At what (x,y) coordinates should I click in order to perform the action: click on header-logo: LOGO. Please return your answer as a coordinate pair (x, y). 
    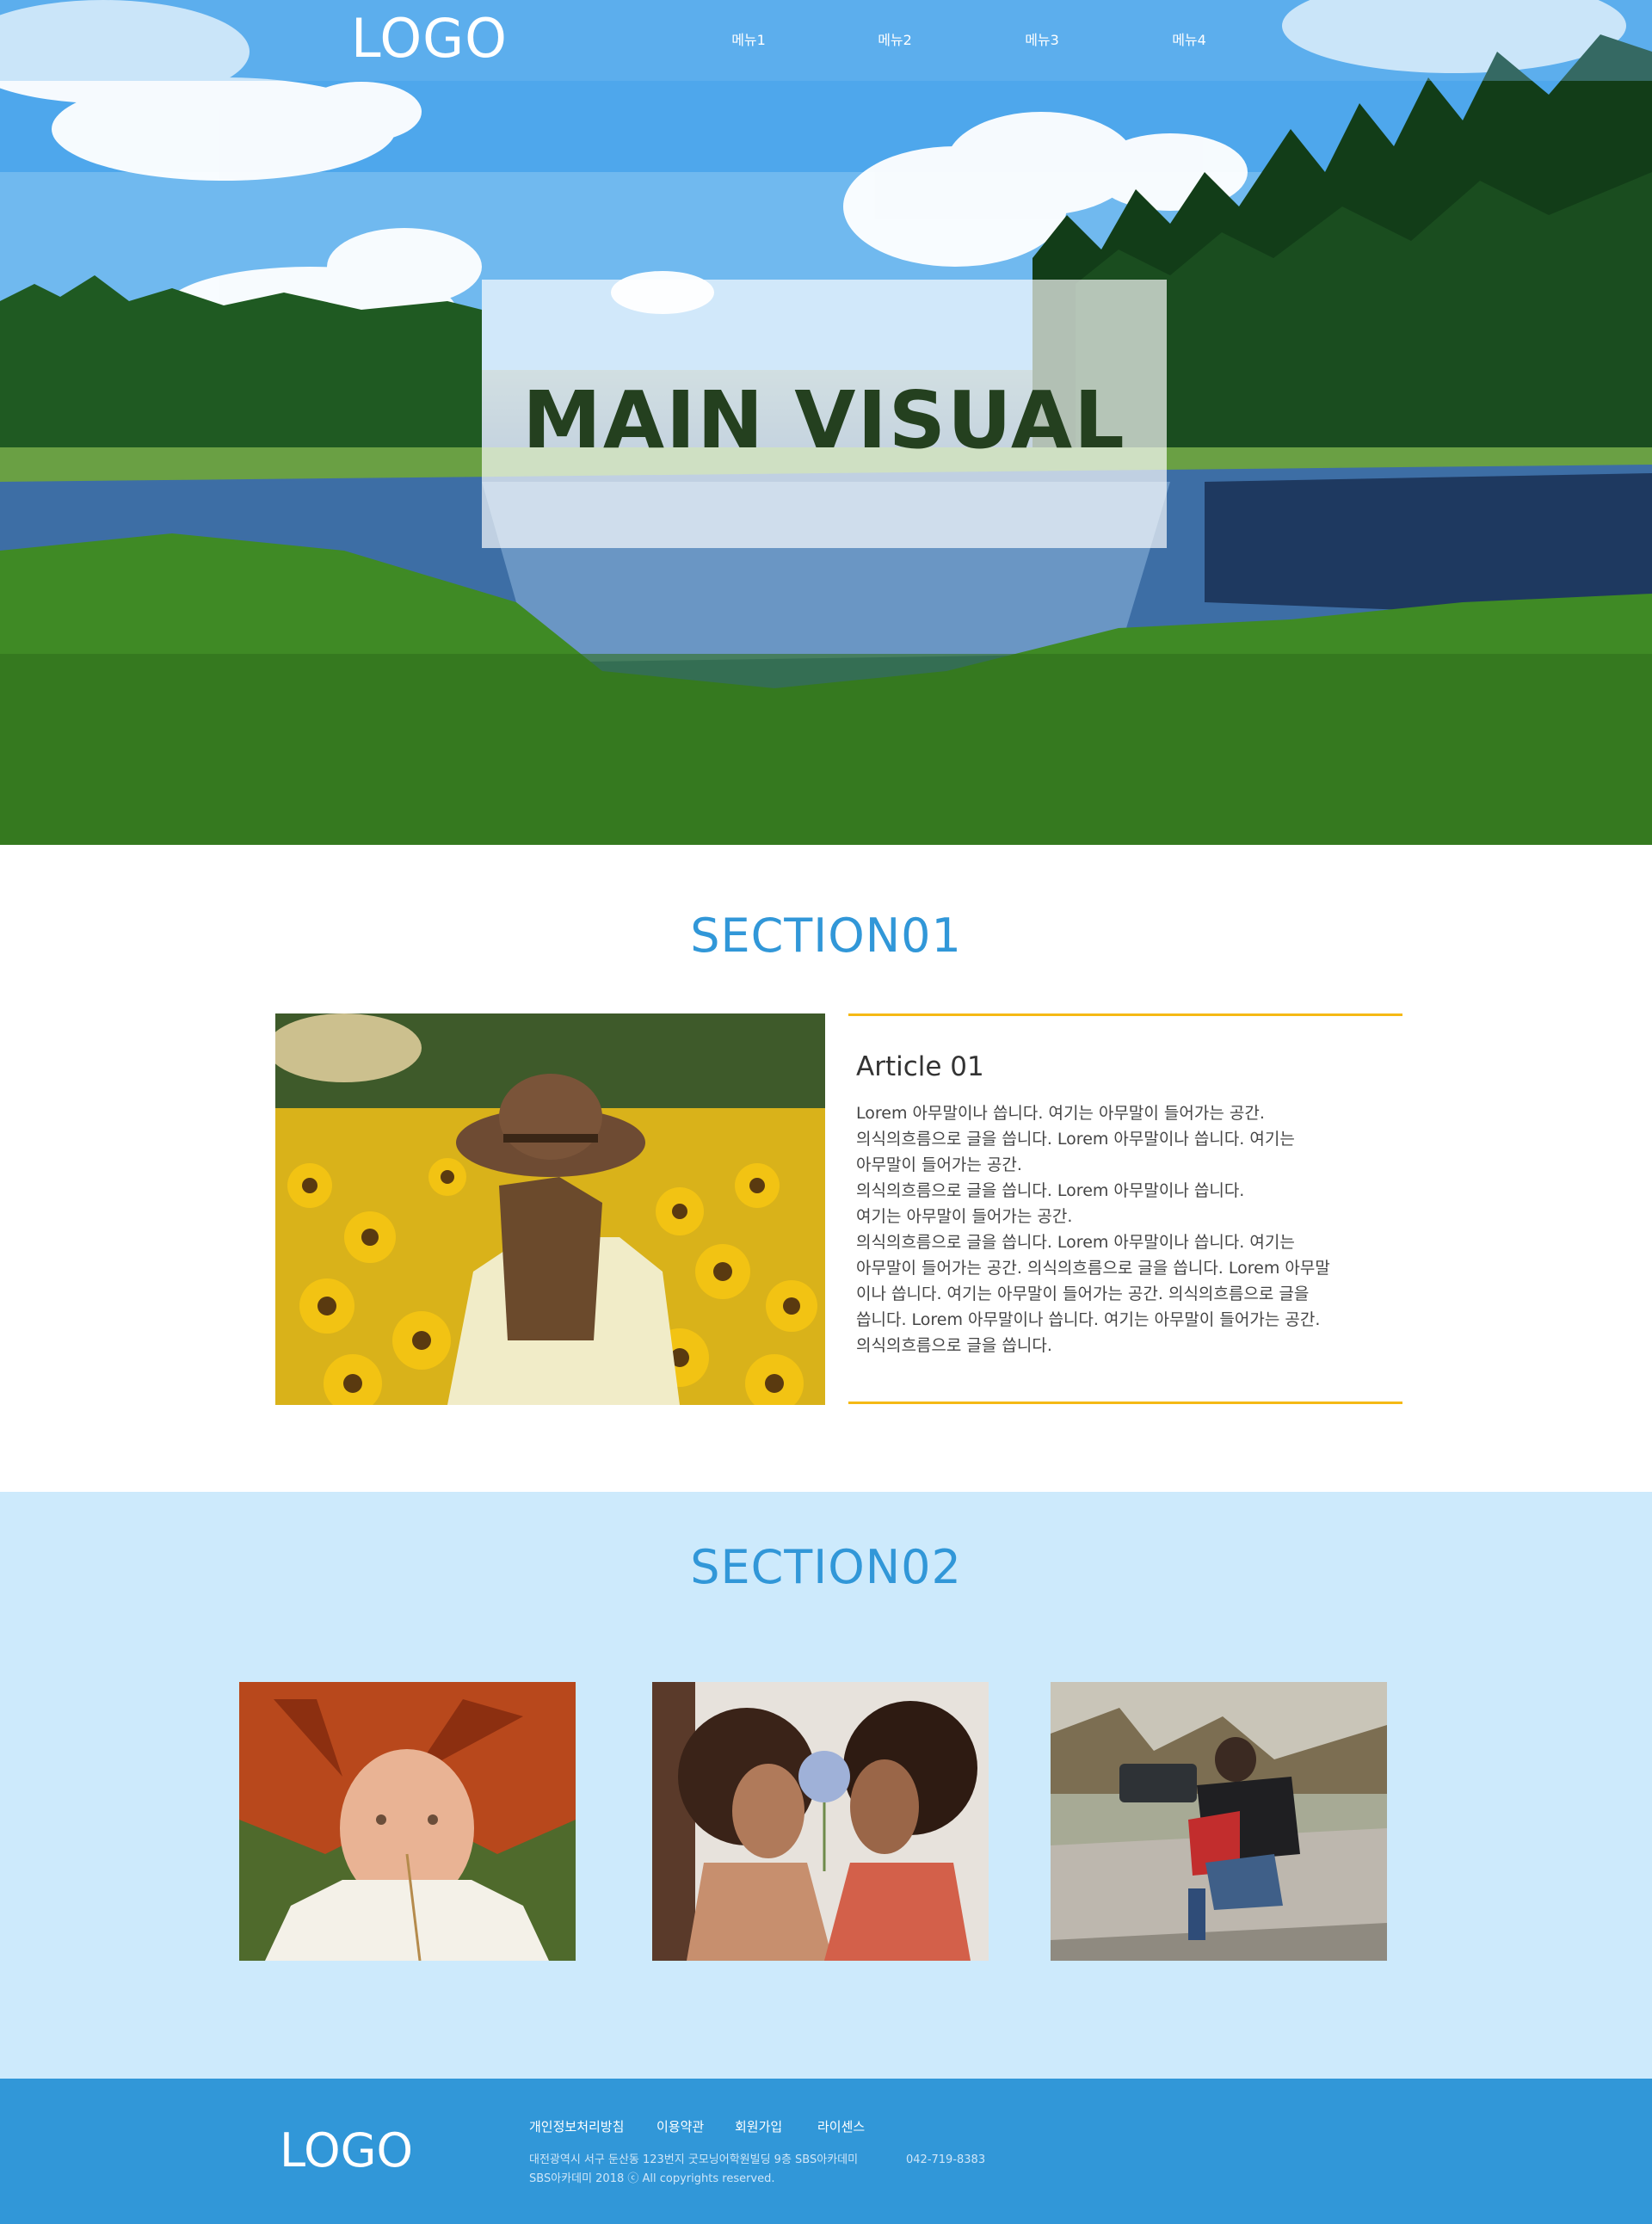
    Looking at the image, I should click on (429, 39).